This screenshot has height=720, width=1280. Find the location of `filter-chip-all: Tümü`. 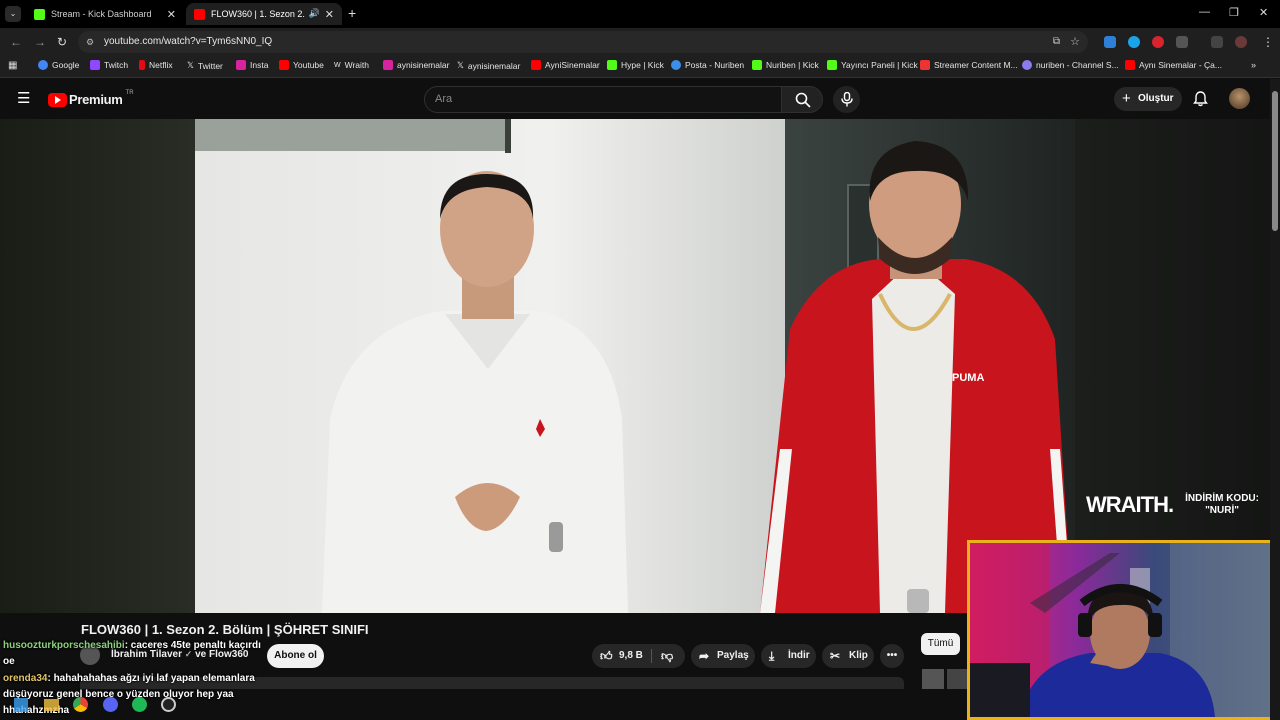

filter-chip-all: Tümü is located at coordinates (940, 644).